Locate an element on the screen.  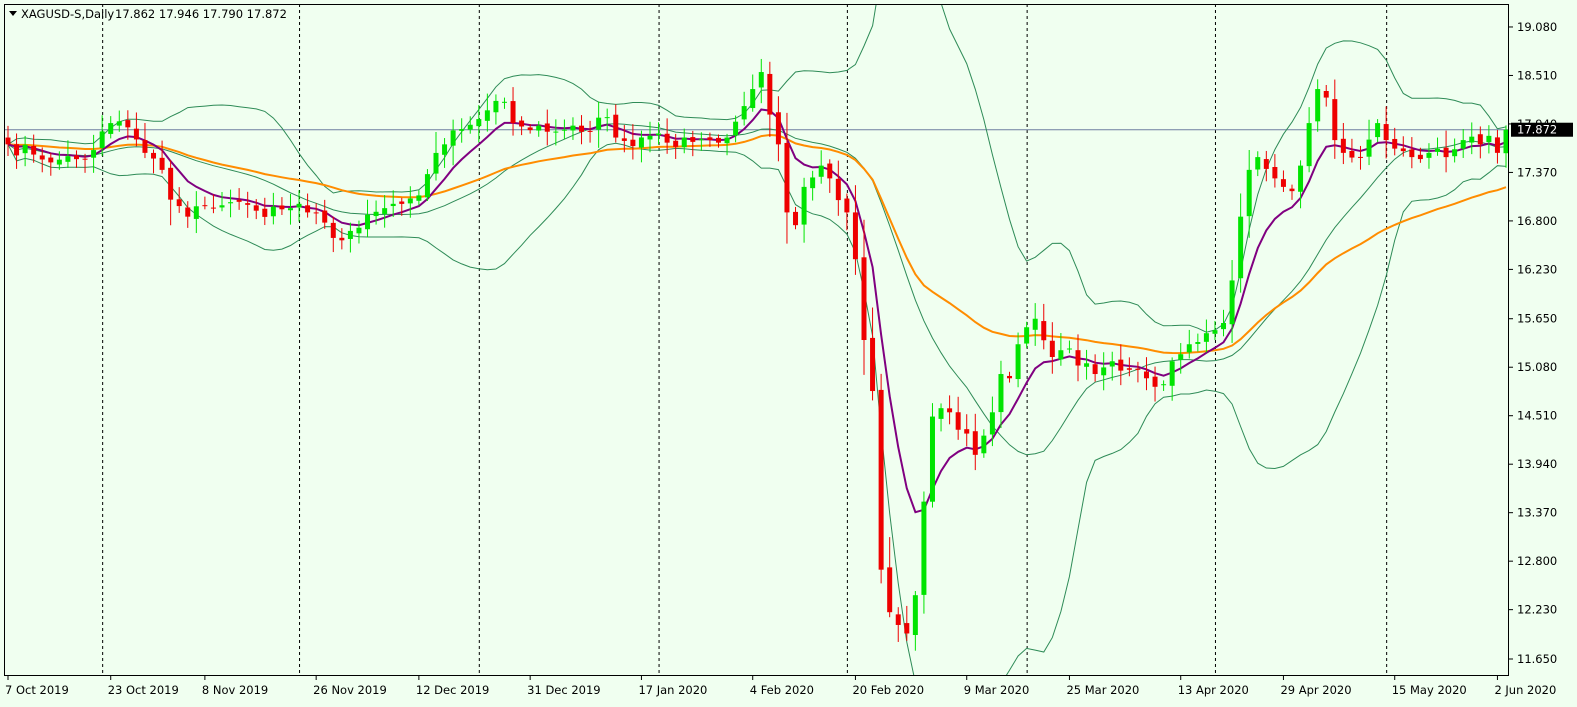
y-tick-label: 18.510 is located at coordinates (1537, 75).